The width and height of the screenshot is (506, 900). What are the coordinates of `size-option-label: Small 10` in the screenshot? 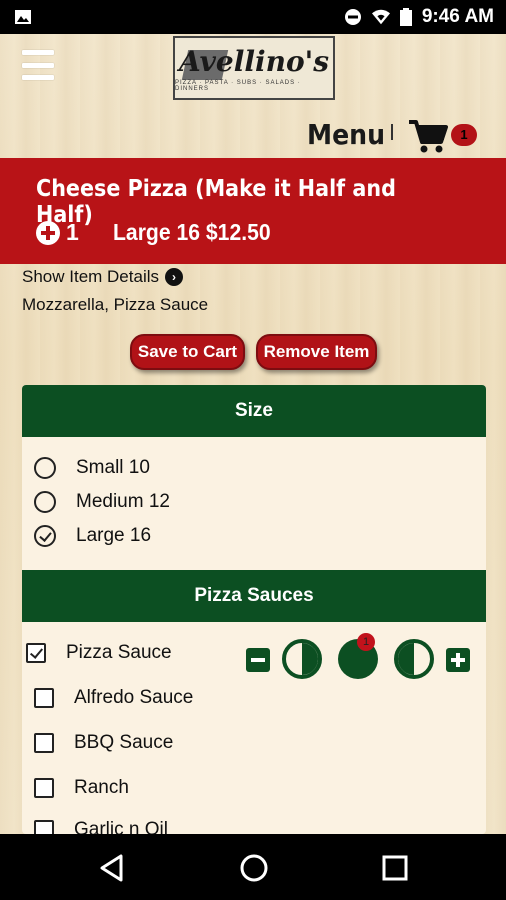 It's located at (113, 467).